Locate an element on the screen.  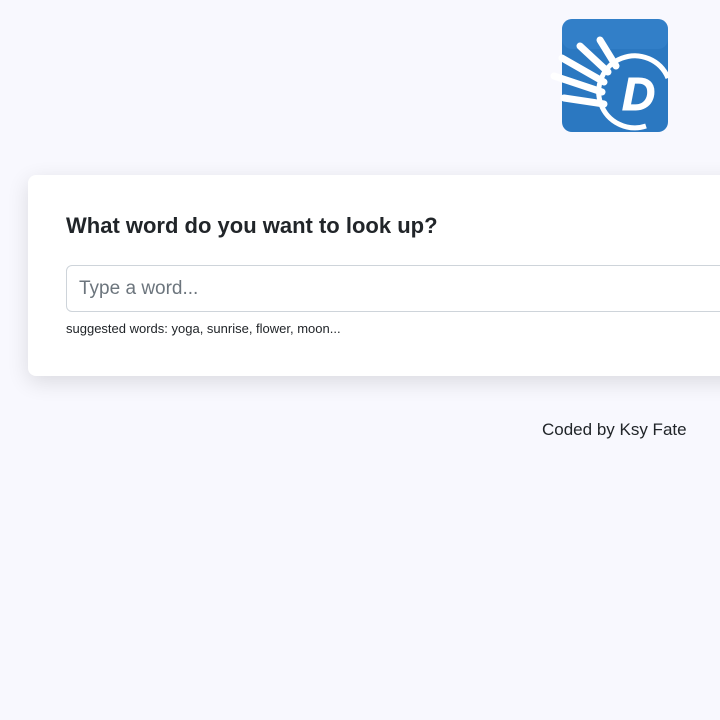
logo: D is located at coordinates (610, 77).